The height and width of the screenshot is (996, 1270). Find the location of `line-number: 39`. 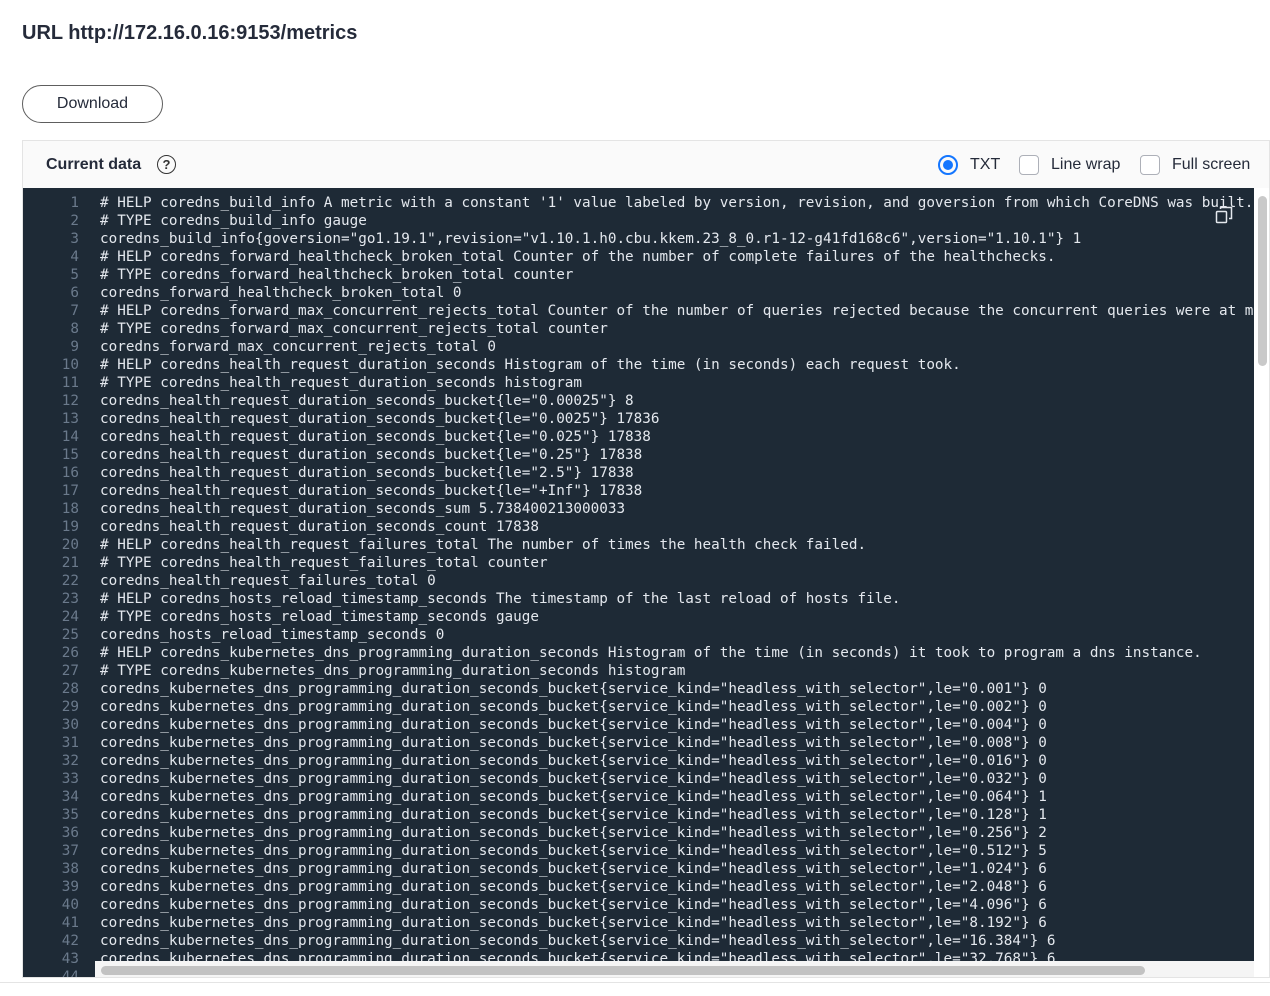

line-number: 39 is located at coordinates (70, 887).